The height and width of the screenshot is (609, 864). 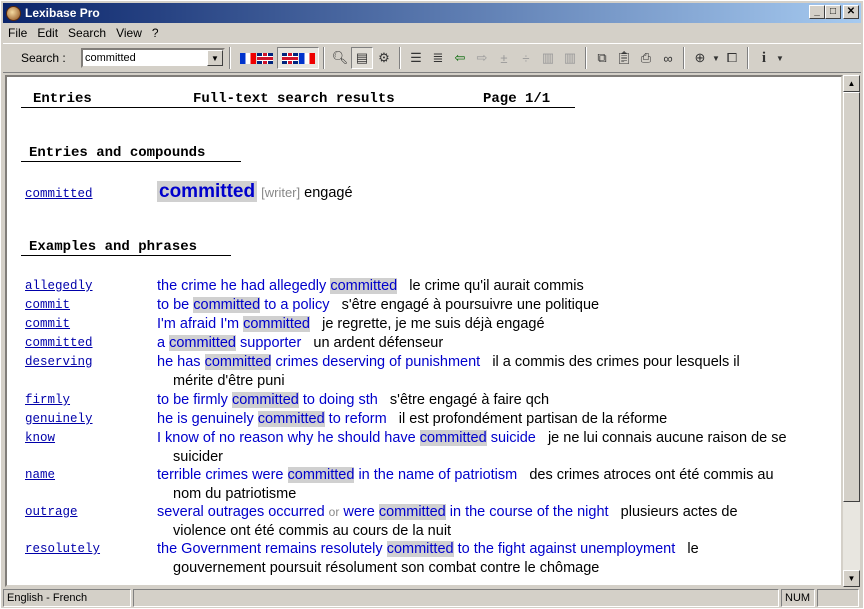 I want to click on info-menu-chevron-icon: ▼, so click(x=780, y=58).